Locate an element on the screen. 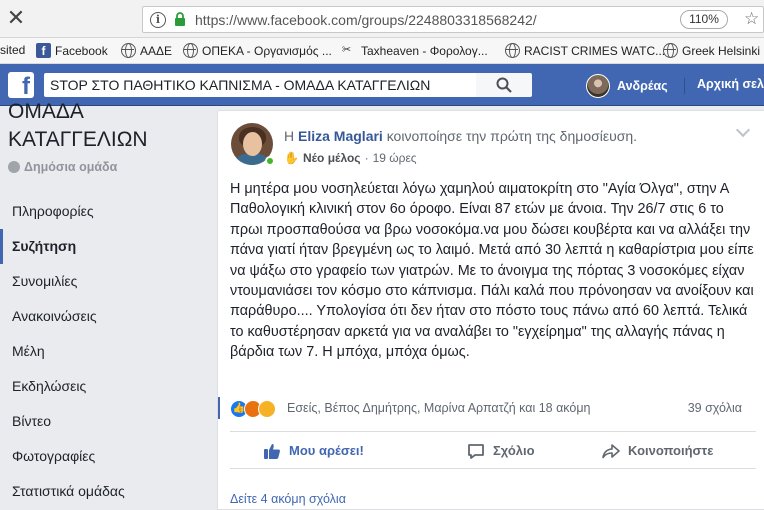 This screenshot has width=764, height=510. reaction-icons: 👍 is located at coordinates (253, 409).